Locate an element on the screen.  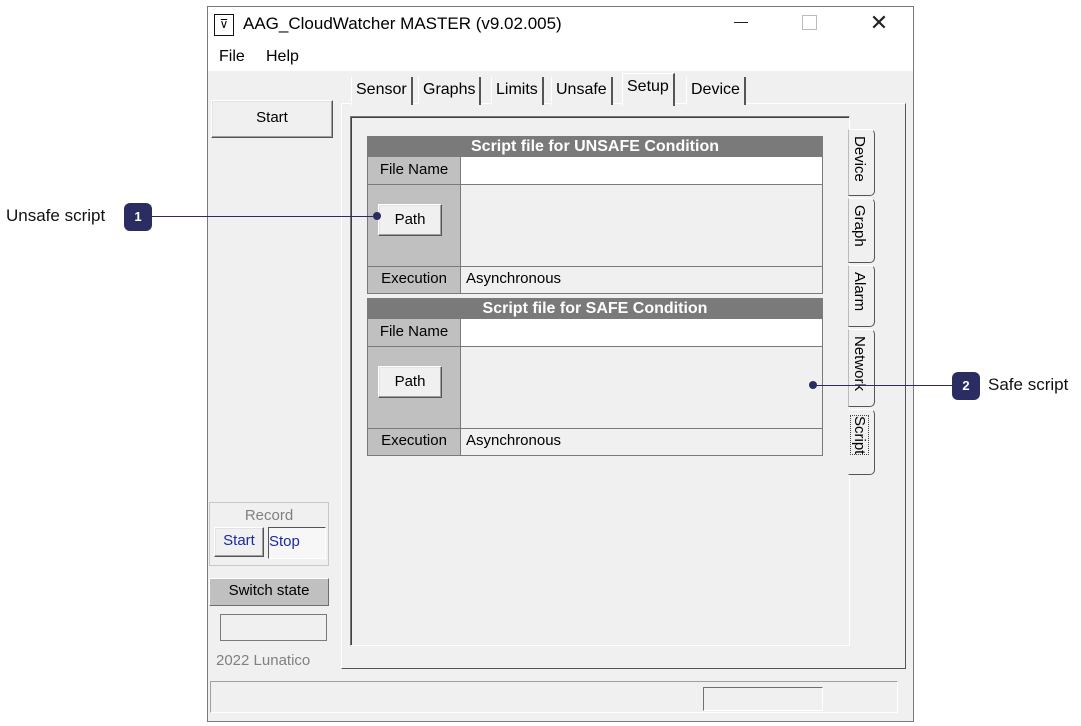
tab-graphs: Graphs is located at coordinates (450, 91).